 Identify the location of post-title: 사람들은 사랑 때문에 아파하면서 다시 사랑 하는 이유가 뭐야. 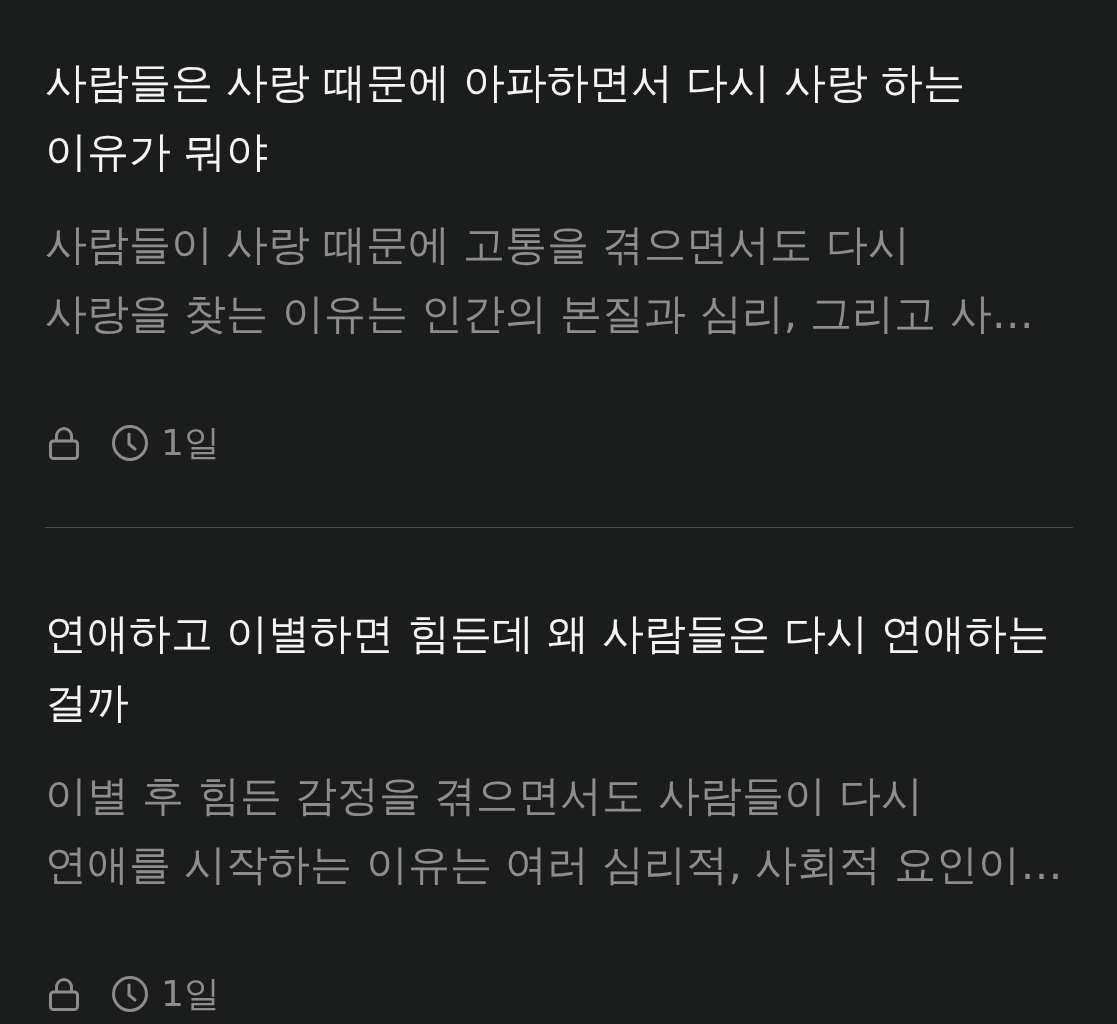
(559, 117).